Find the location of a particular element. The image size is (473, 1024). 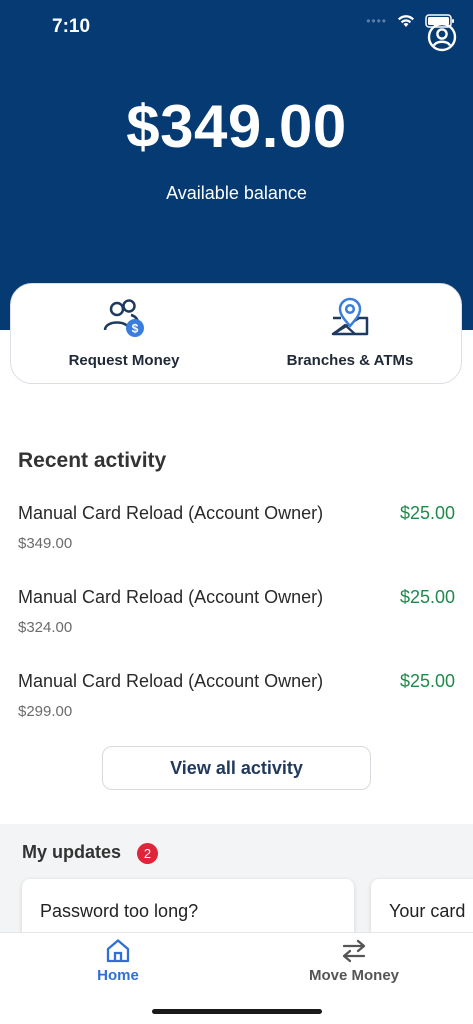

transfer-arrows-icon is located at coordinates (354, 951).